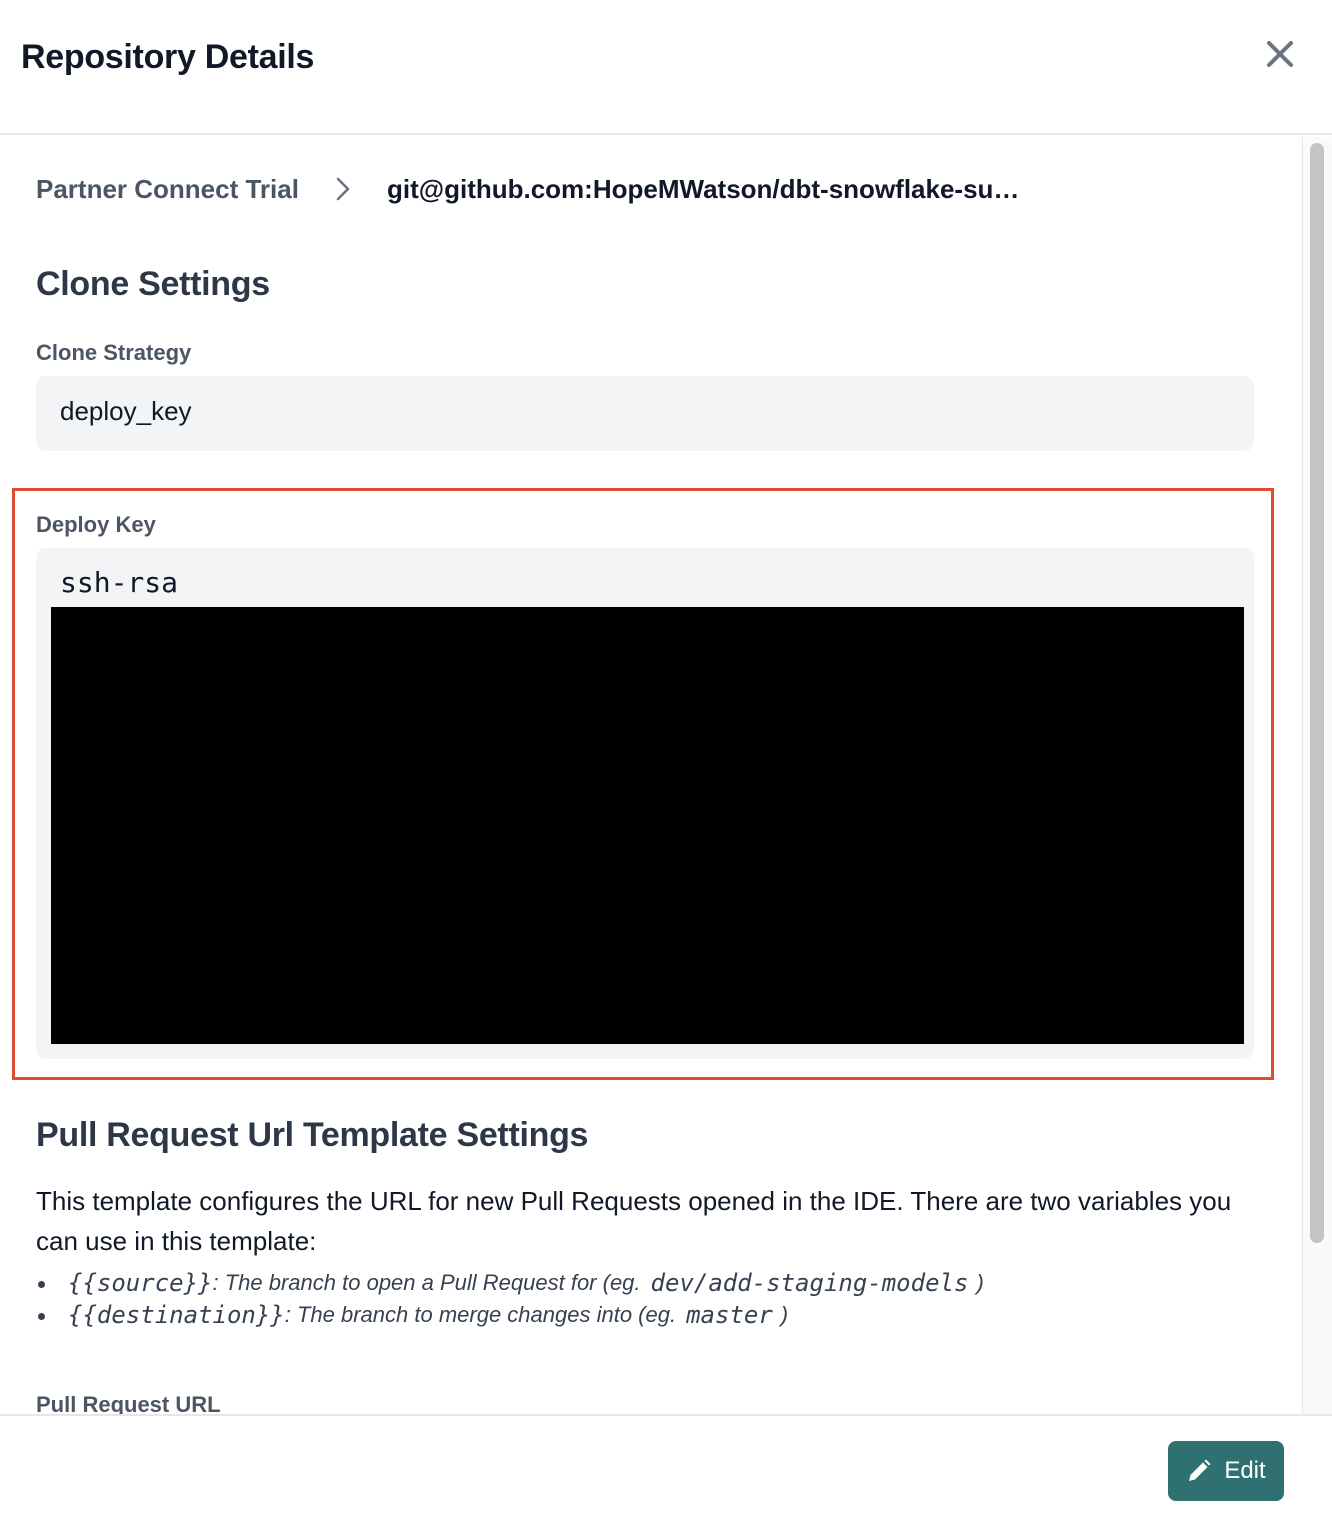 The width and height of the screenshot is (1332, 1516). What do you see at coordinates (126, 411) in the screenshot?
I see `clone-strategy-value: deploy_key` at bounding box center [126, 411].